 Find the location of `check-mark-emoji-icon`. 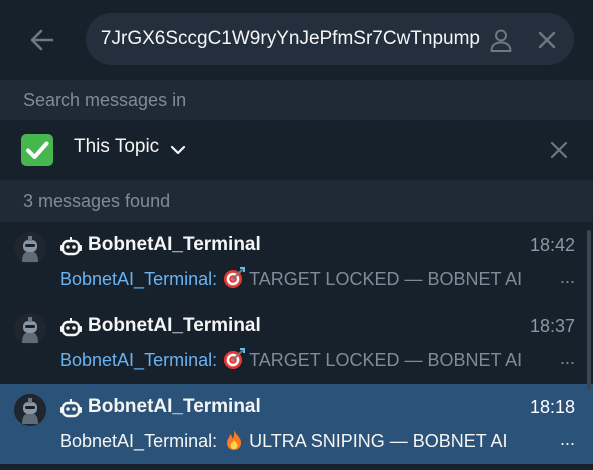

check-mark-emoji-icon is located at coordinates (37, 150).